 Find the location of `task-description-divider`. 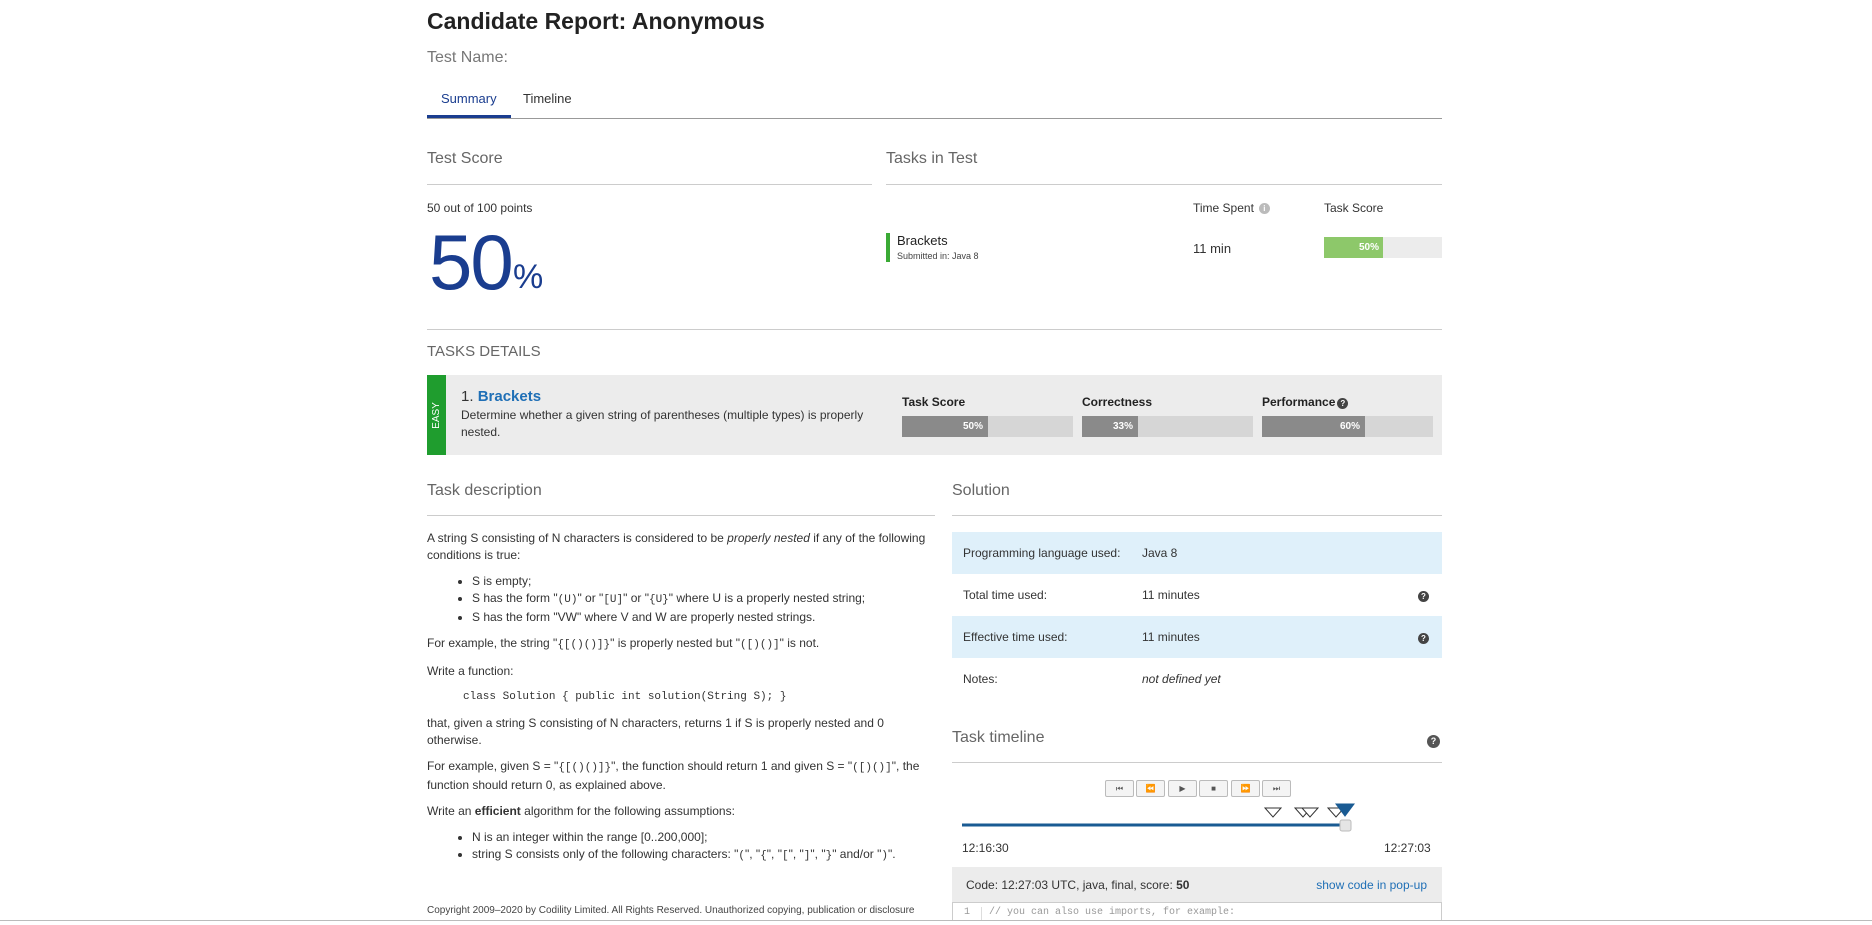

task-description-divider is located at coordinates (681, 515).